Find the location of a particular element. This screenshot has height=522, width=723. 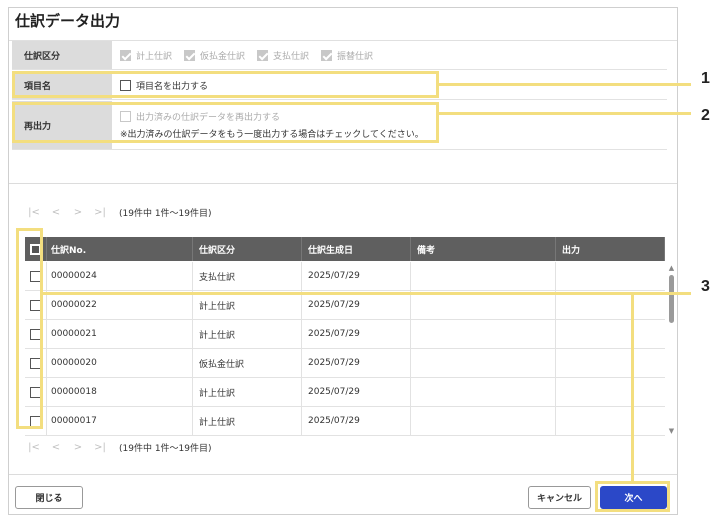

pager-top: |< < > >| (19件中 1件～19件目) is located at coordinates (117, 212).